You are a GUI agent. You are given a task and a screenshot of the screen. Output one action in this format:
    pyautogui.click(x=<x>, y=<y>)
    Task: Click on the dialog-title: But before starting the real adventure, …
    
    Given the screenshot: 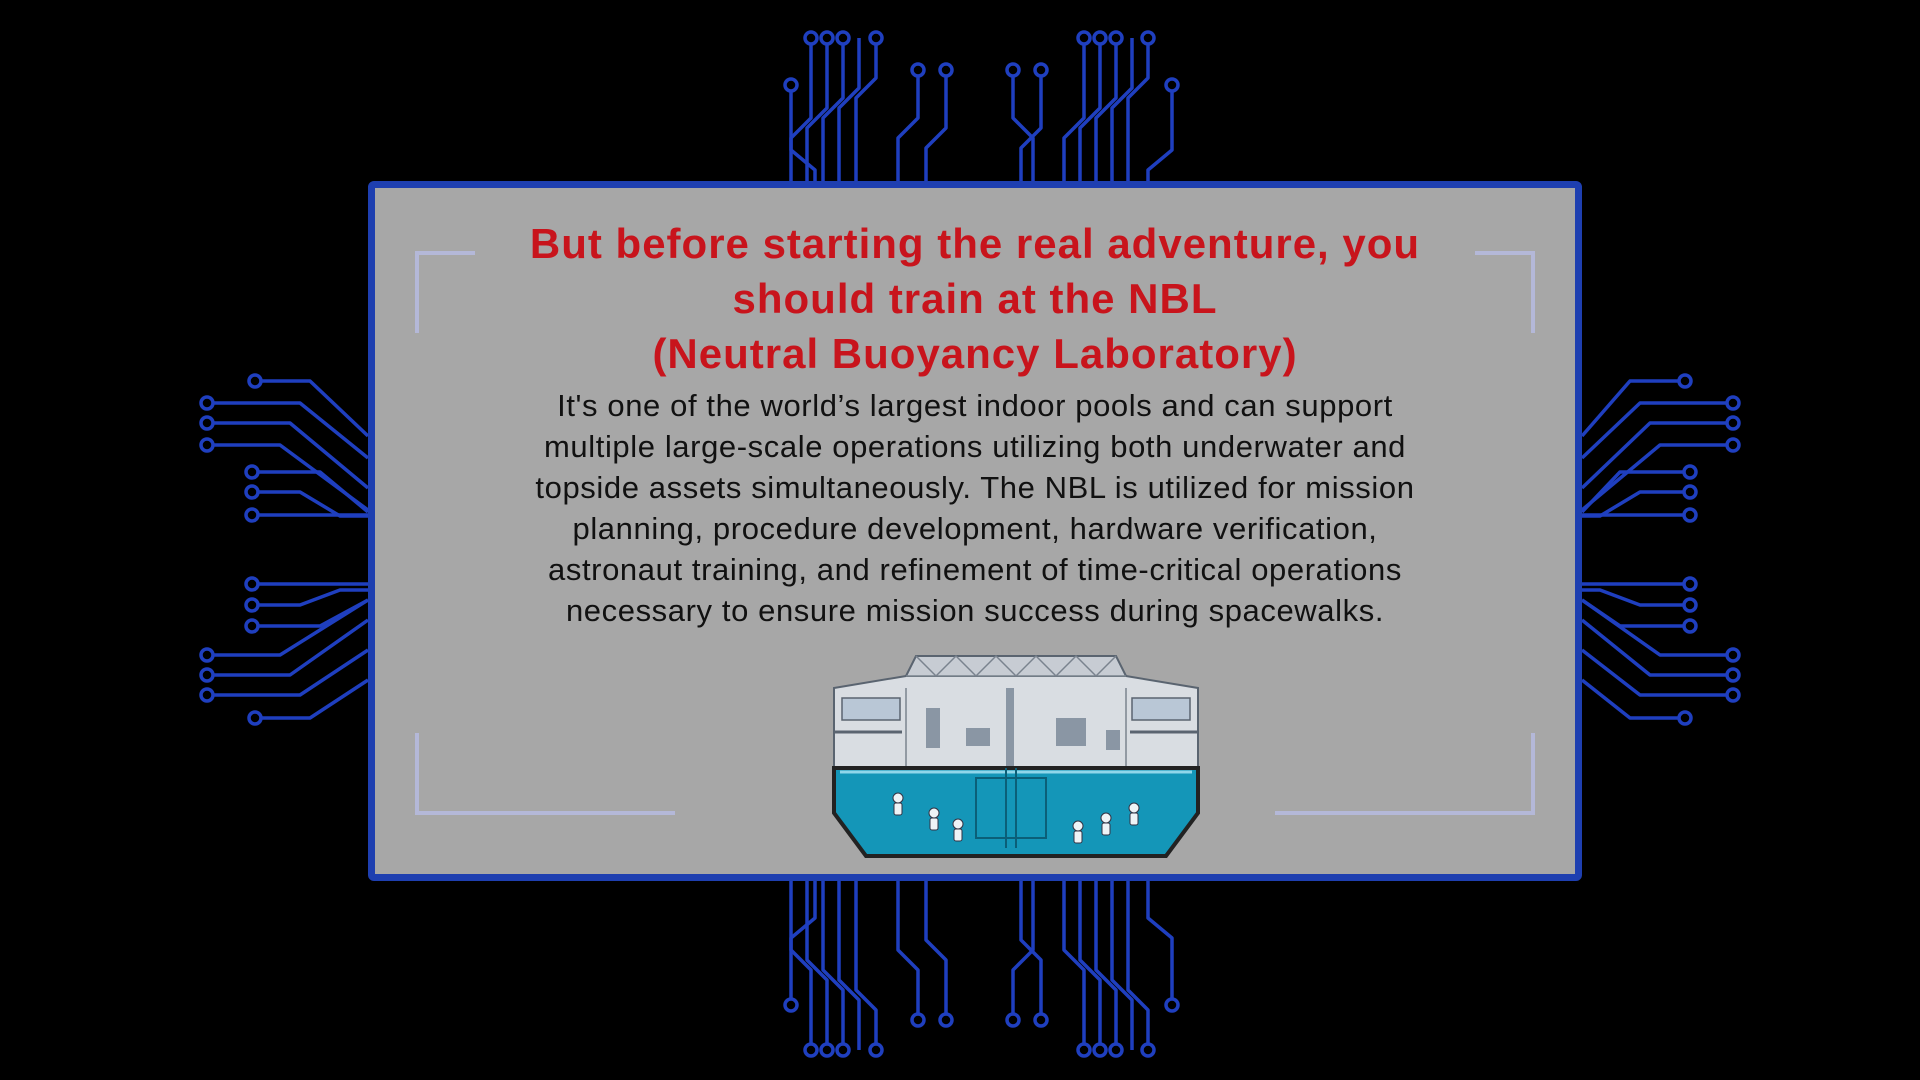 What is the action you would take?
    pyautogui.click(x=975, y=298)
    